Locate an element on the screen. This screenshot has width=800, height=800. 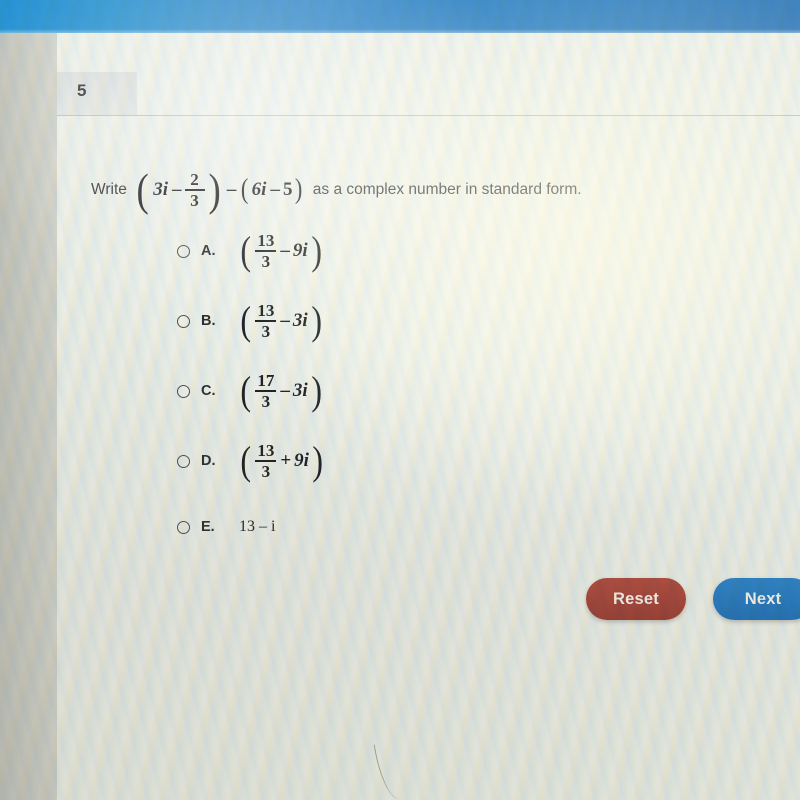
group2-term1: 6i is located at coordinates (259, 190).